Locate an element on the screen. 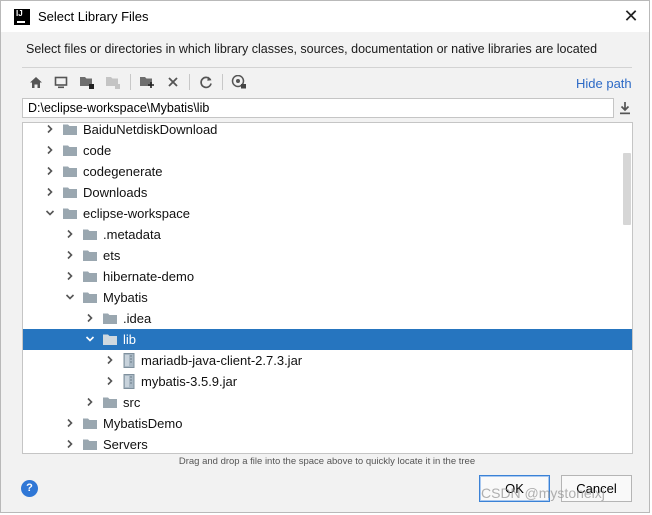 Image resolution: width=652 pixels, height=515 pixels. tree-item-label: code is located at coordinates (97, 150).